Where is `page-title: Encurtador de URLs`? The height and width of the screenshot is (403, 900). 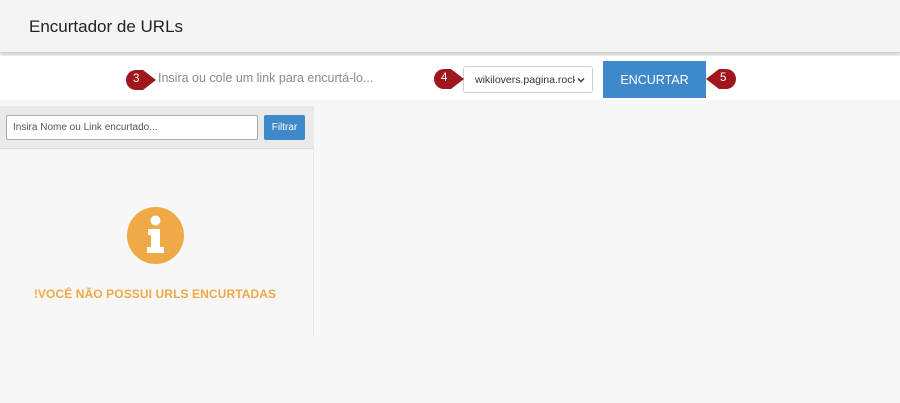
page-title: Encurtador de URLs is located at coordinates (106, 26).